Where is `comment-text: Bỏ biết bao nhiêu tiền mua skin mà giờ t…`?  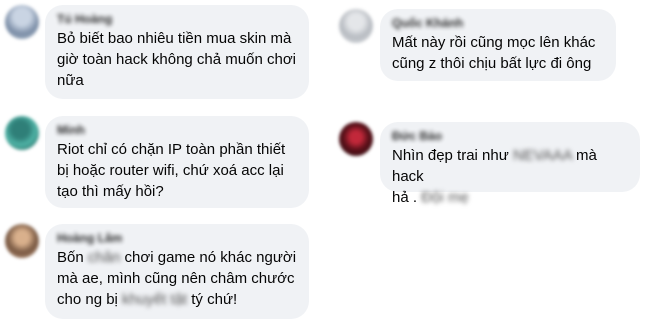
comment-text: Bỏ biết bao nhiêu tiền mua skin mà giờ t… is located at coordinates (176, 59).